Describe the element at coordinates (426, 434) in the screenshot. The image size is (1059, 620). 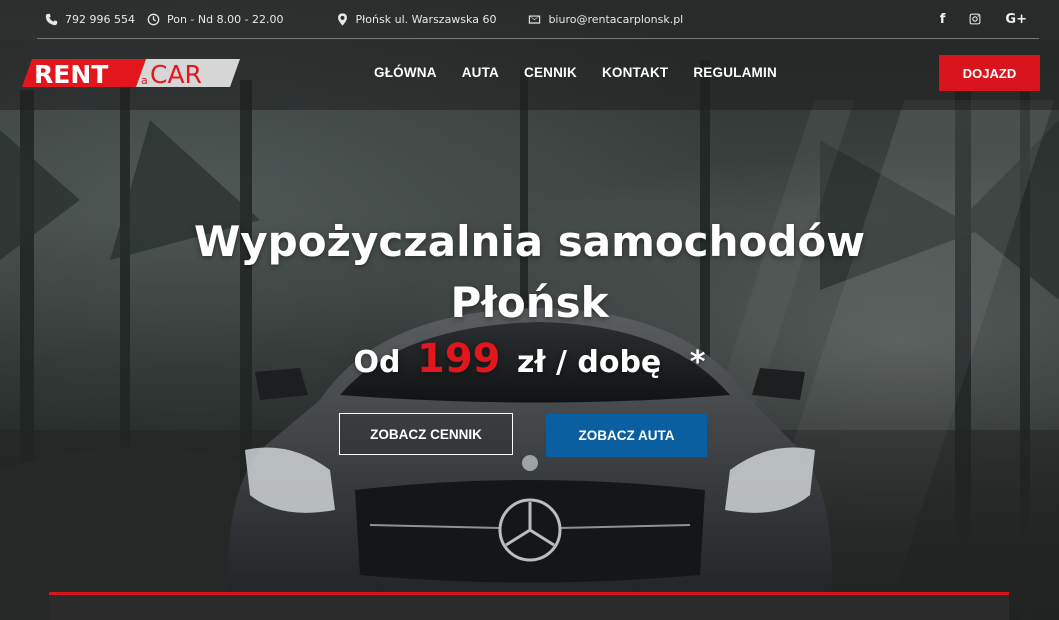
I see `see-pricing-button: ZOBACZ CENNIK` at that location.